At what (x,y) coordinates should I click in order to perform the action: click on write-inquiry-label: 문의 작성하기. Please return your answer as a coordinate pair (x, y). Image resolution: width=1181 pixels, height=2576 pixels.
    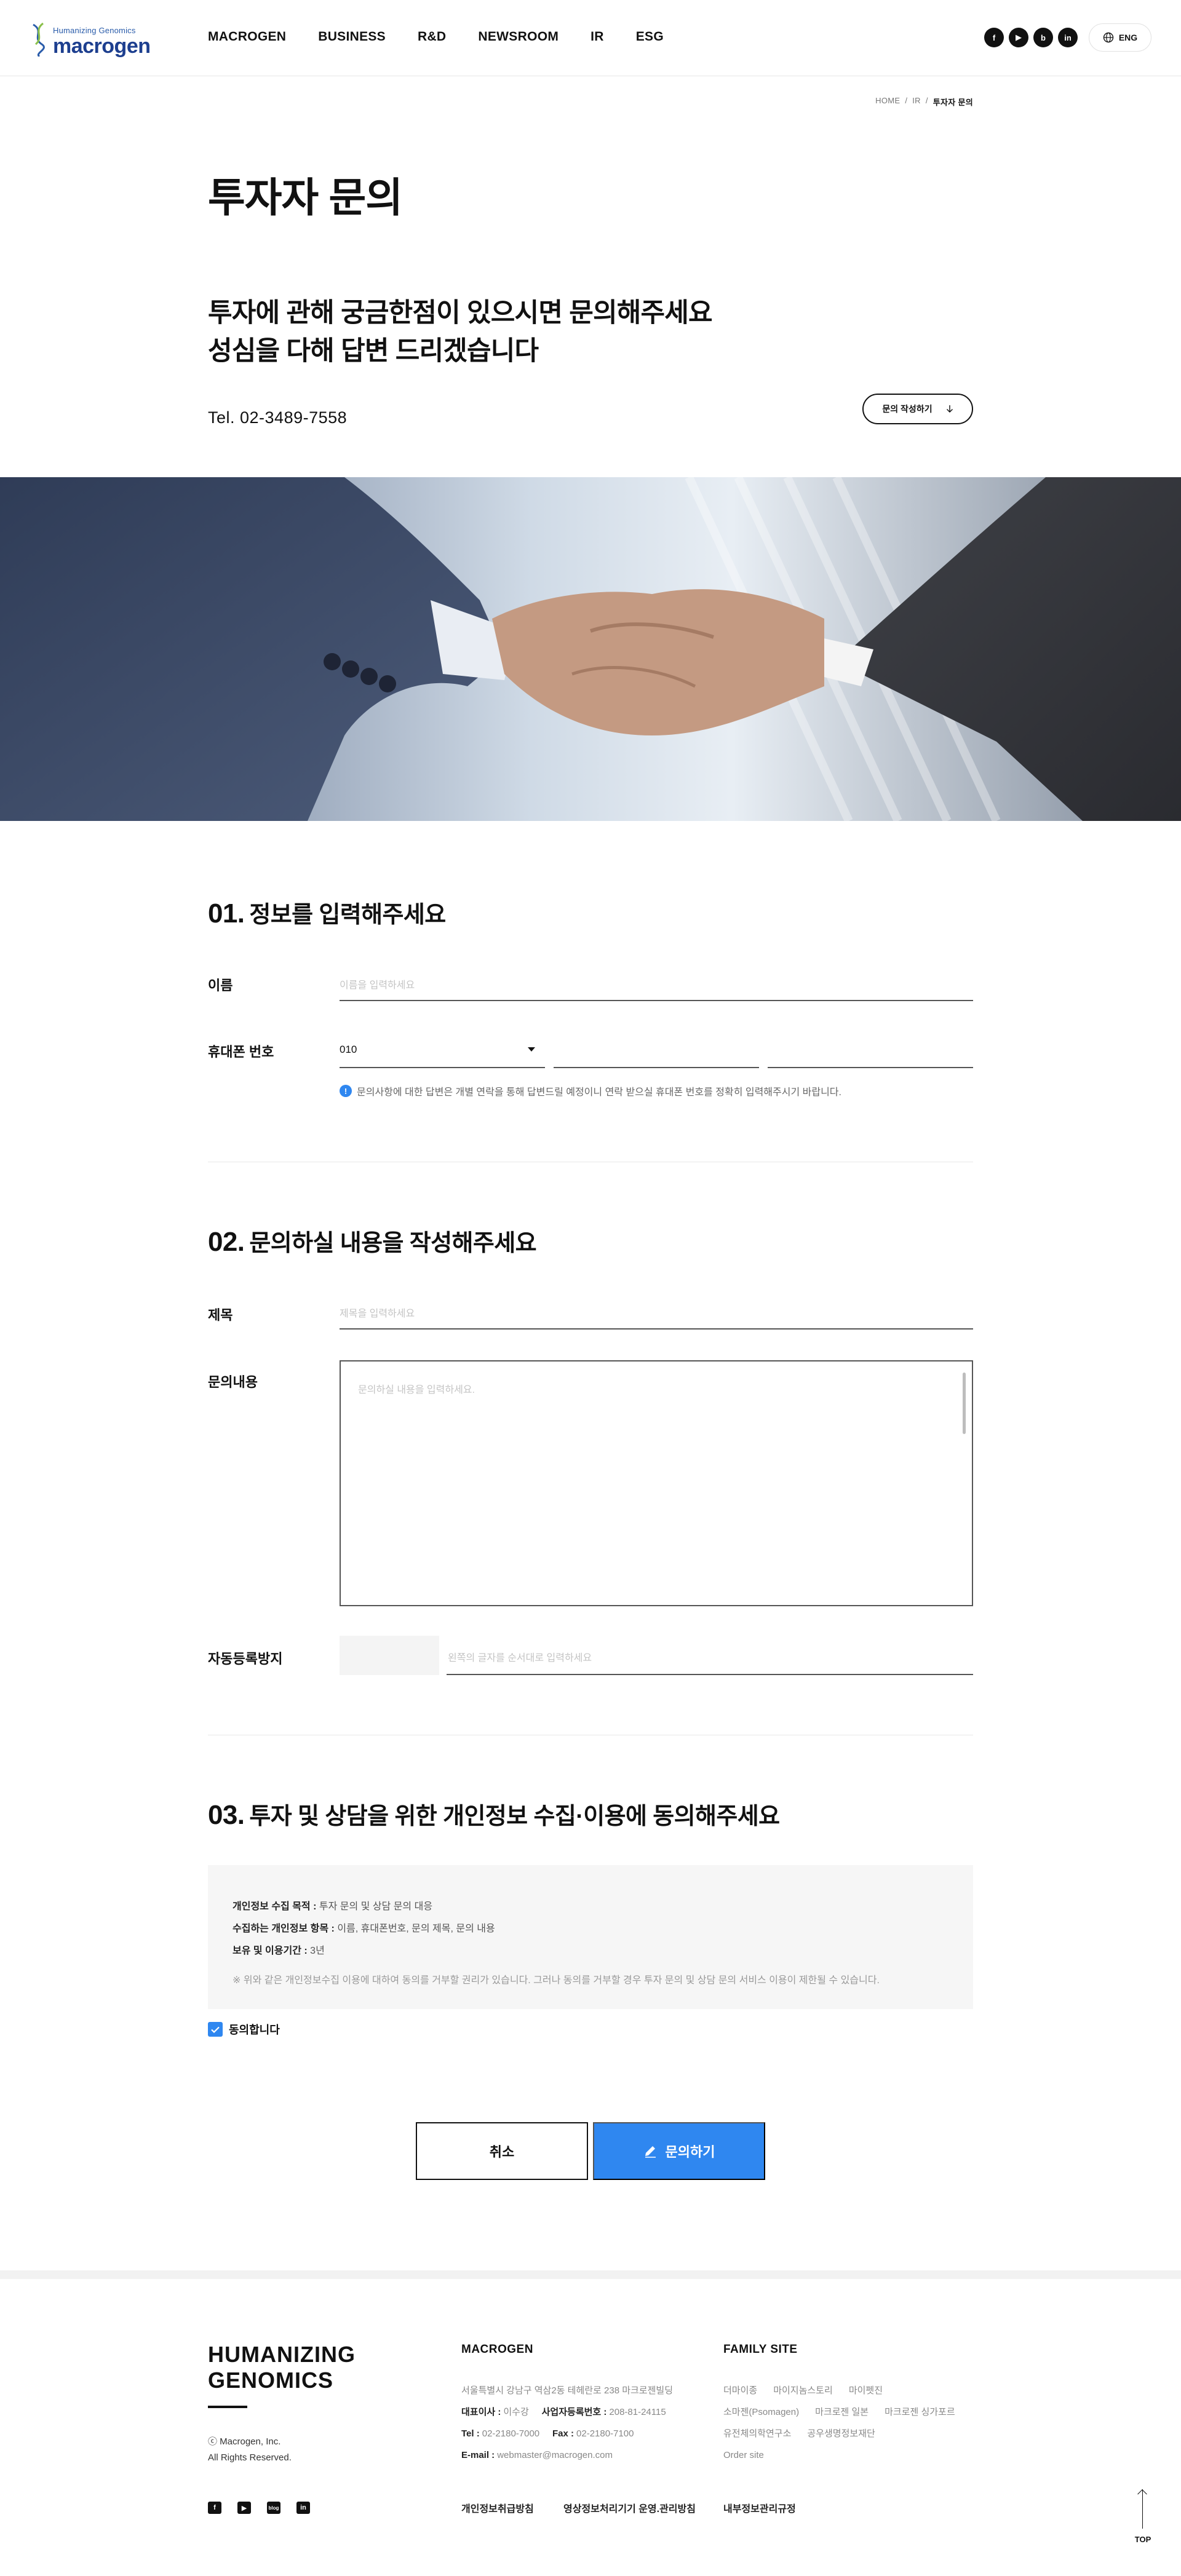
    Looking at the image, I should click on (907, 409).